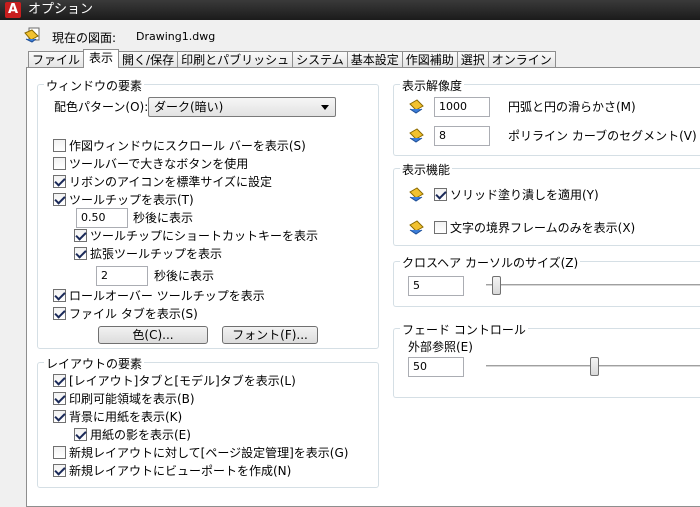  What do you see at coordinates (546, 203) in the screenshot?
I see `display-performance-group: 表示機能 ソリッド塗り潰しを適用(Y) 文字の境界フレームのみを表示(X)` at bounding box center [546, 203].